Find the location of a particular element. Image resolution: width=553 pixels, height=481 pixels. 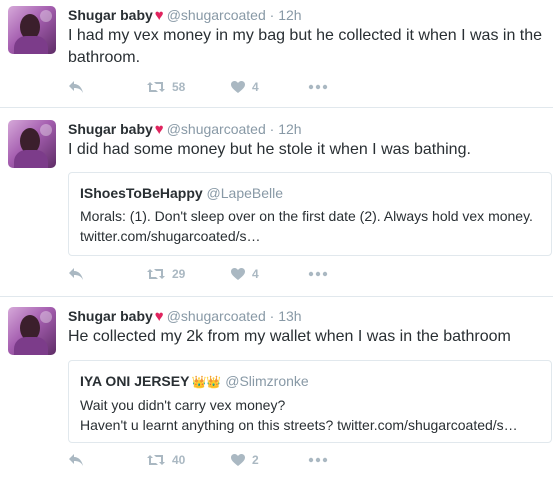

retweet-button: 58 is located at coordinates (165, 87).